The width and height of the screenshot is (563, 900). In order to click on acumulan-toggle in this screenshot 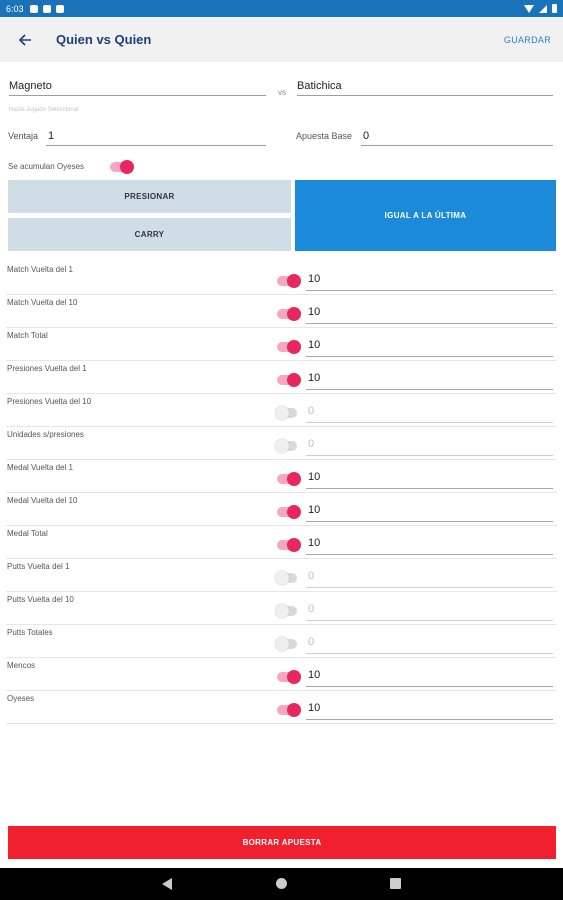, I will do `click(122, 167)`.